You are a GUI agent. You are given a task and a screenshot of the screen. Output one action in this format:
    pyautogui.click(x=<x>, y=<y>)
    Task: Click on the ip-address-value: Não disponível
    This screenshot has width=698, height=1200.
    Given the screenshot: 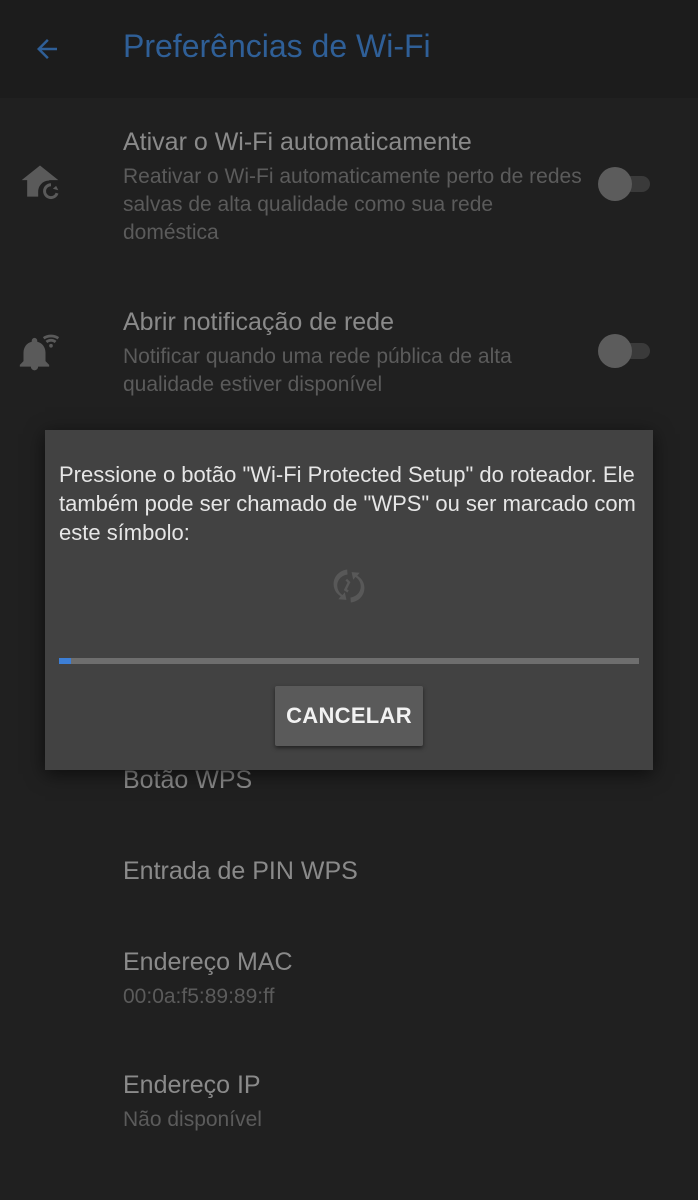 What is the action you would take?
    pyautogui.click(x=192, y=1119)
    